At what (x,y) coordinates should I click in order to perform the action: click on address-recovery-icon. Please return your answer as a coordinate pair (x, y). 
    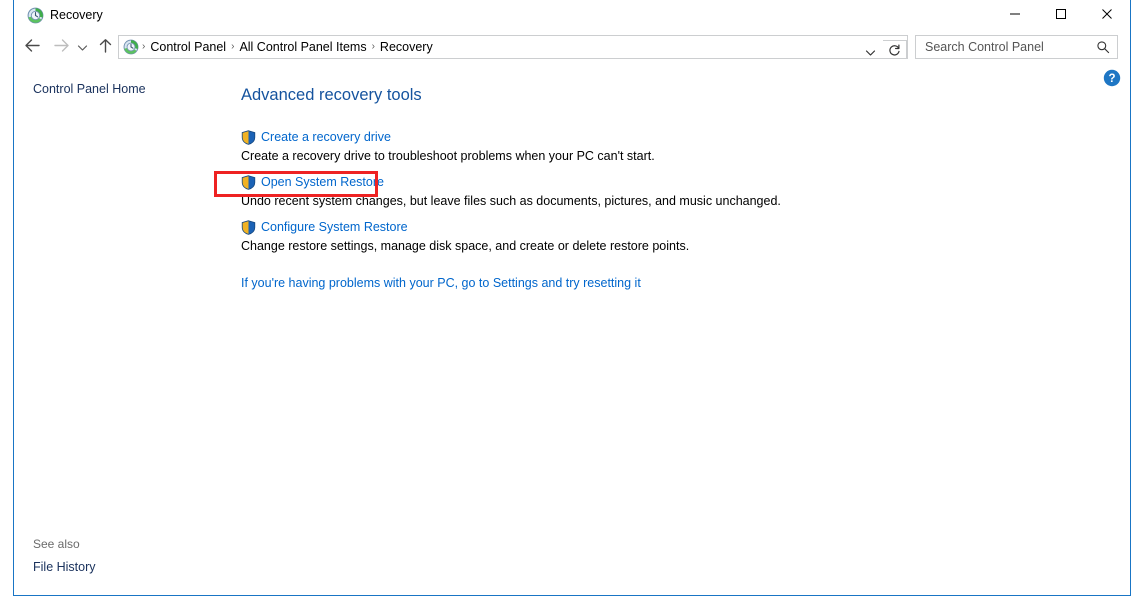
    Looking at the image, I should click on (131, 47).